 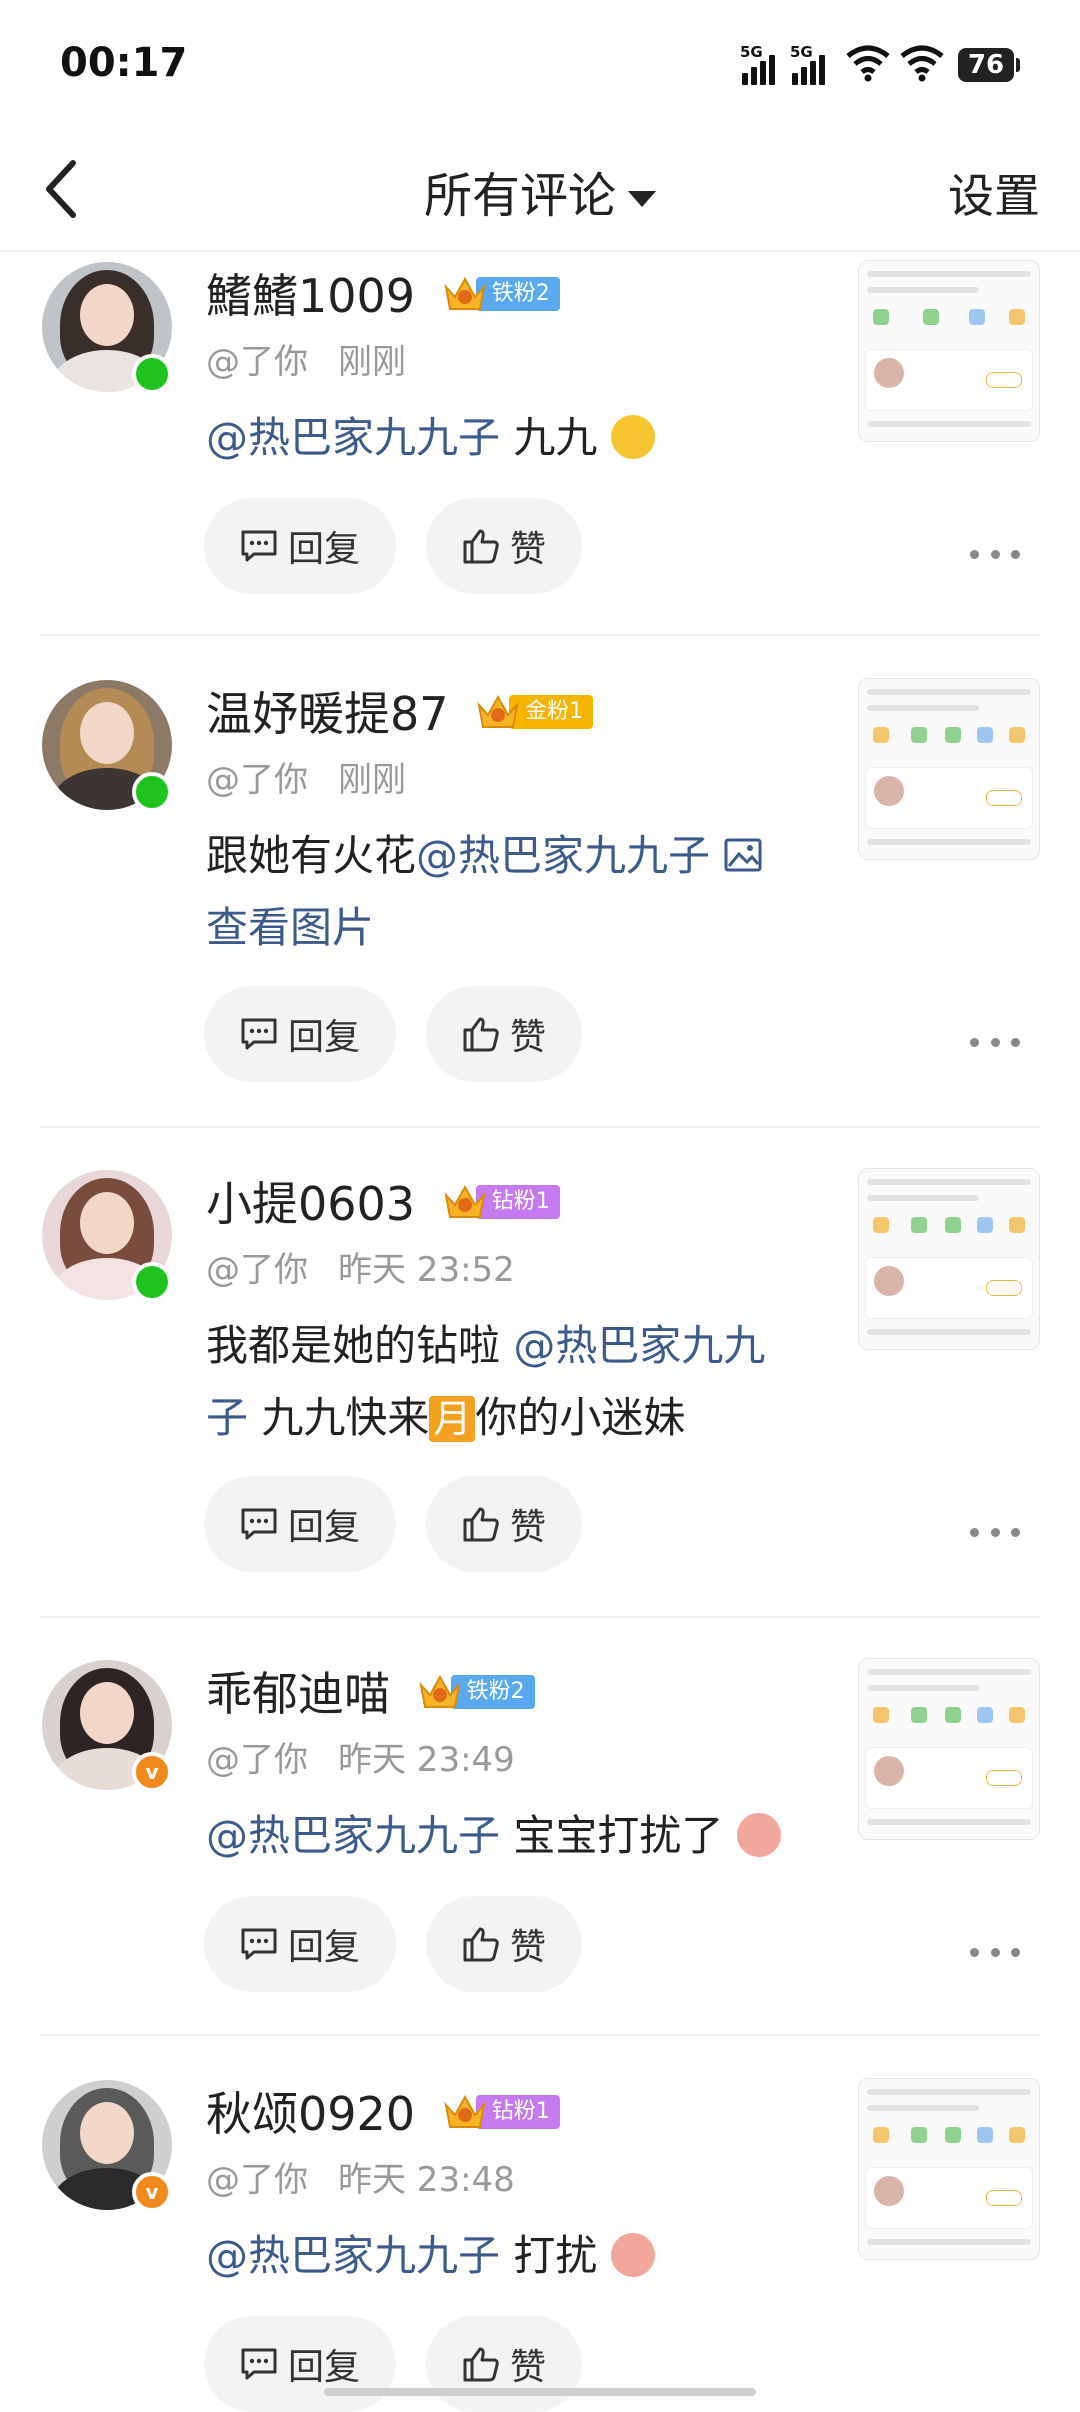 I want to click on username: 乖郁迪喵 铁粉2, so click(x=370, y=1691).